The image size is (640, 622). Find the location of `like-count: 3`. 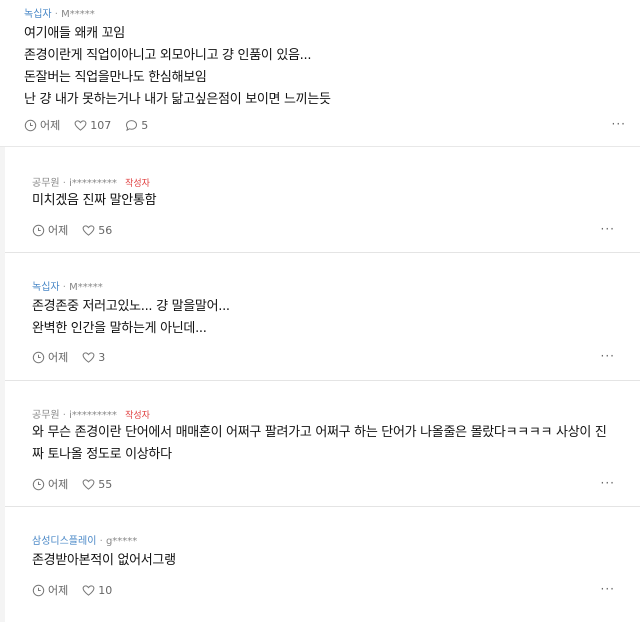

like-count: 3 is located at coordinates (102, 357).